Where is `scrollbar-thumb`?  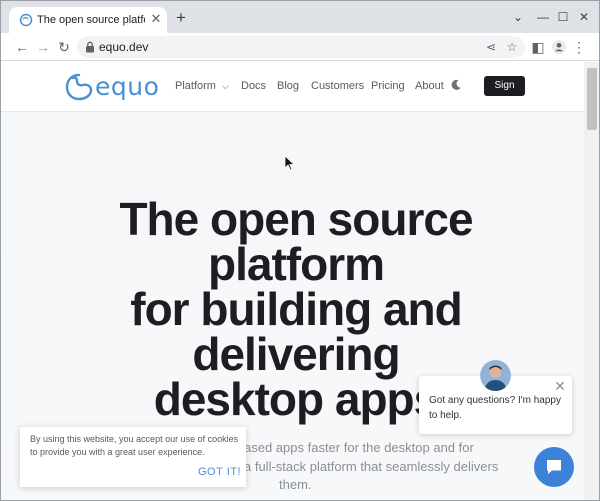
scrollbar-thumb is located at coordinates (592, 99).